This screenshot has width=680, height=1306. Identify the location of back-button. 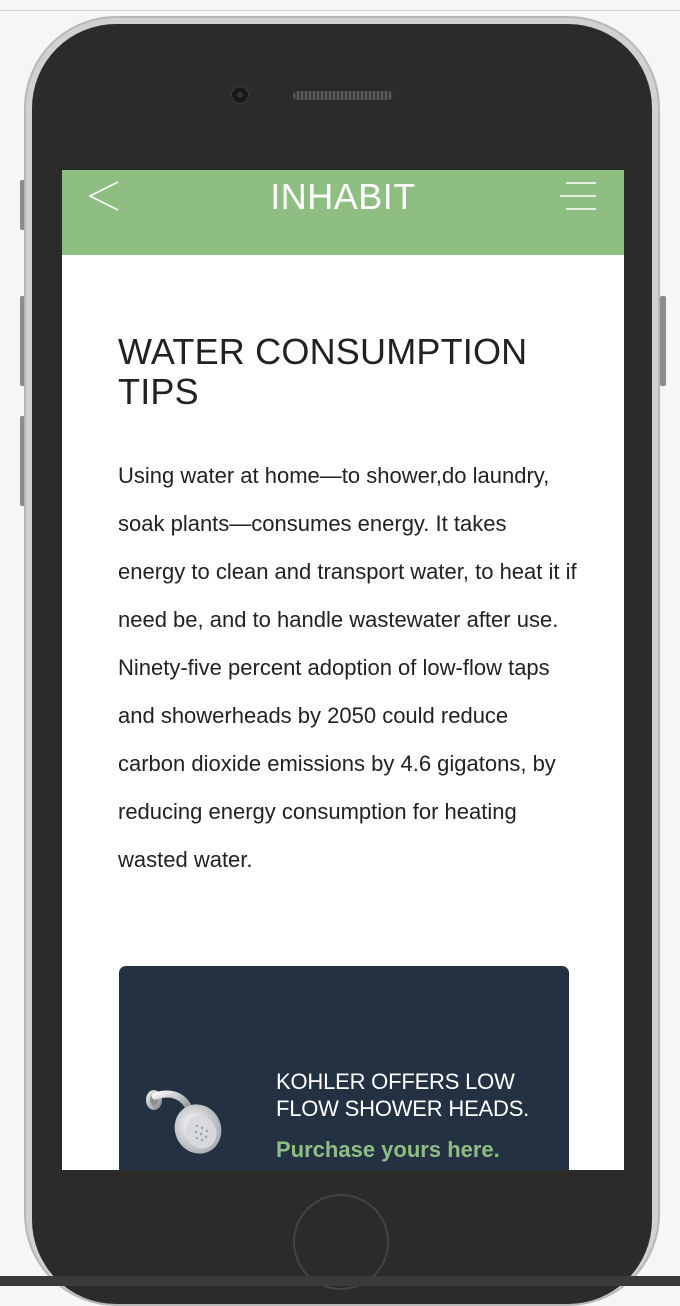
(104, 196).